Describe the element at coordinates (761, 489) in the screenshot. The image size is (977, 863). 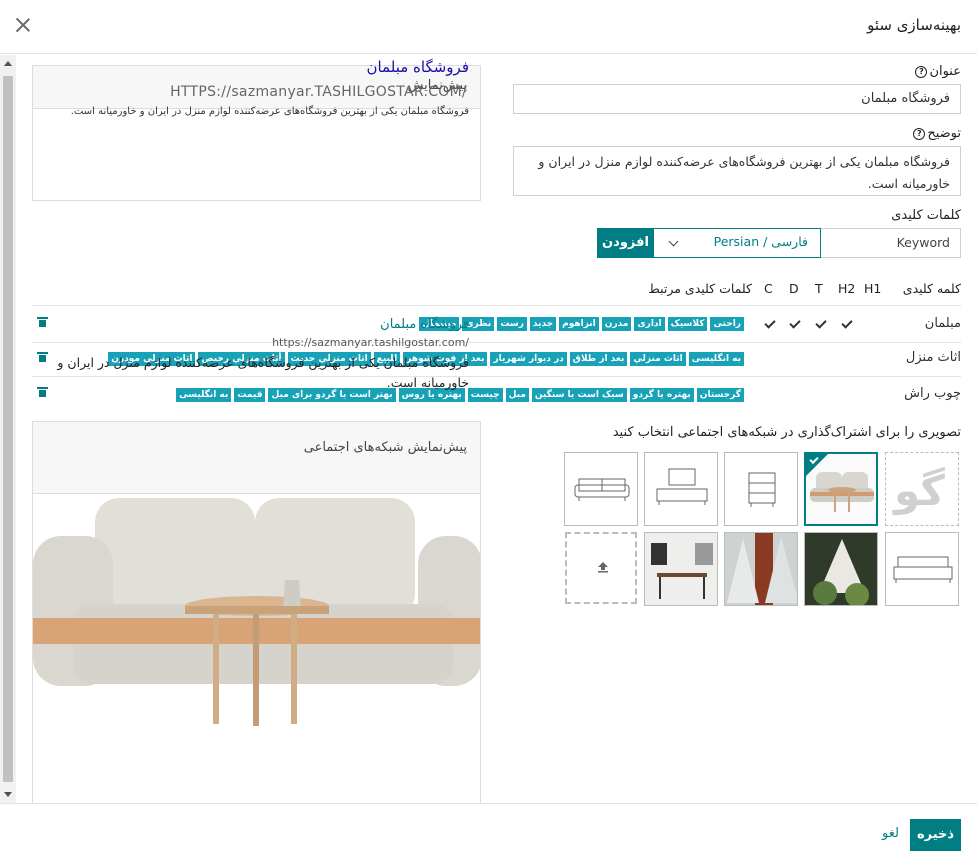
I see `image-option-drawer` at that location.